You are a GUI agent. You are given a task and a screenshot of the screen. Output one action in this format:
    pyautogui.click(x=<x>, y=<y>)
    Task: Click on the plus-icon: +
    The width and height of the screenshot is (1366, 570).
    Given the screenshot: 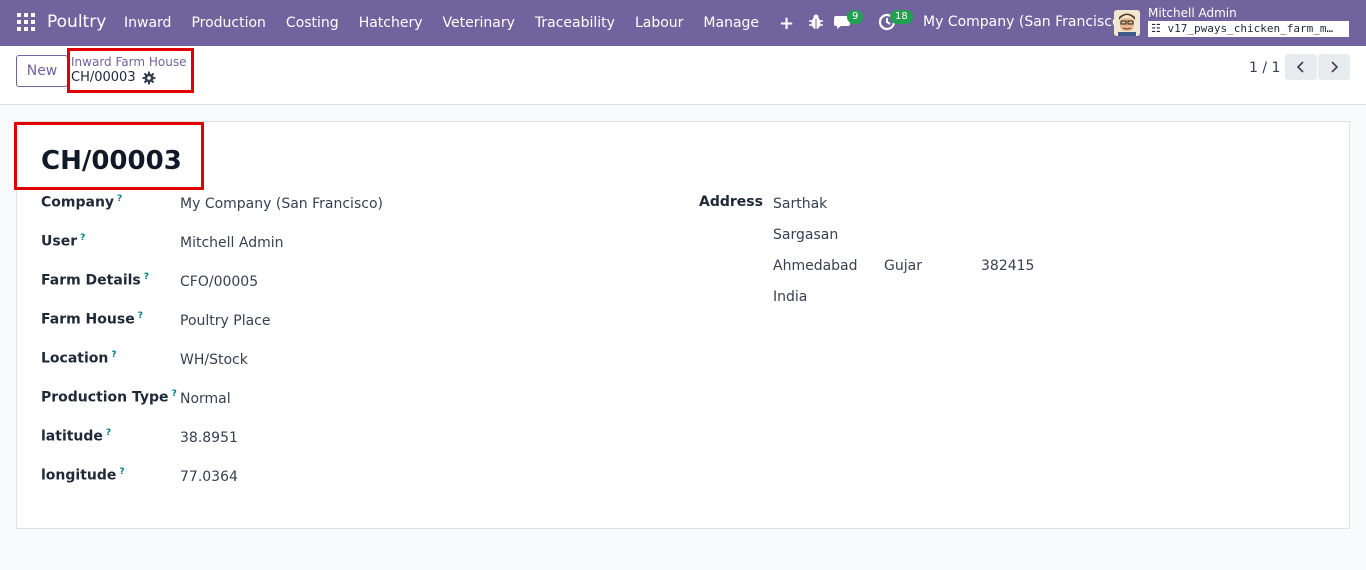 What is the action you would take?
    pyautogui.click(x=786, y=23)
    